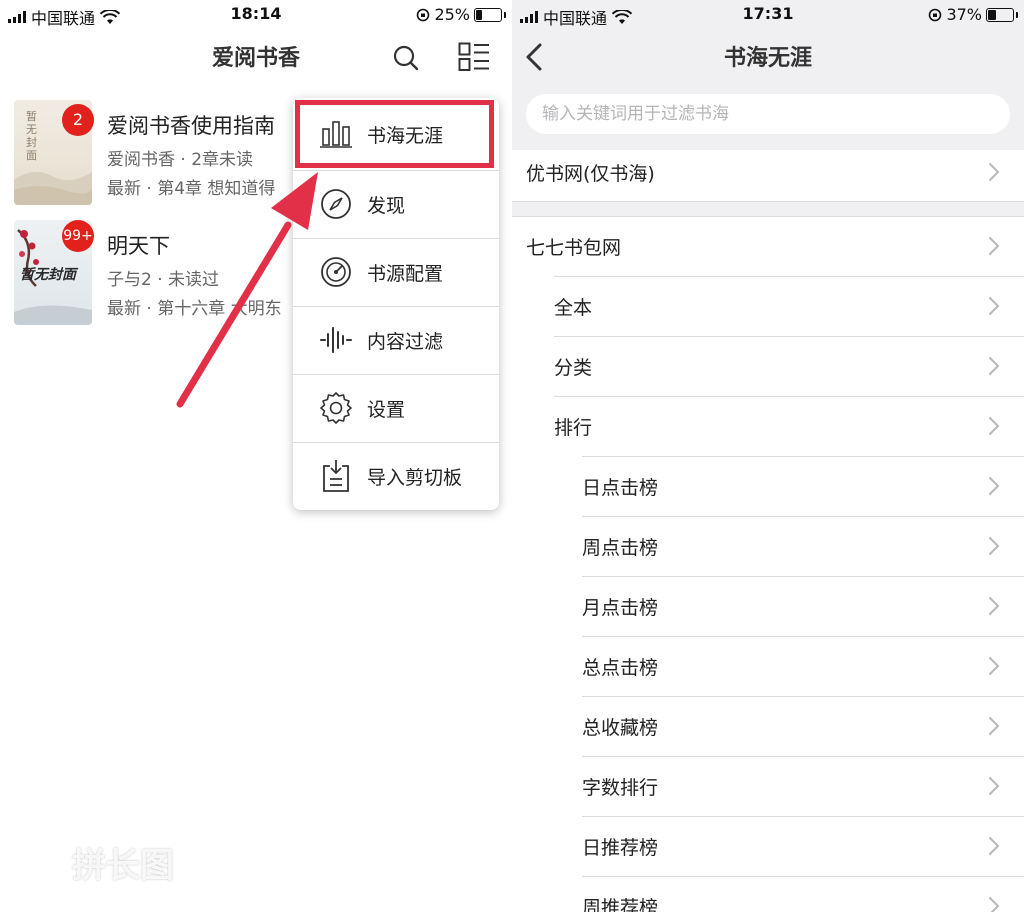 Image resolution: width=1024 pixels, height=912 pixels. Describe the element at coordinates (768, 246) in the screenshot. I see `list-item: 七七书包网` at that location.